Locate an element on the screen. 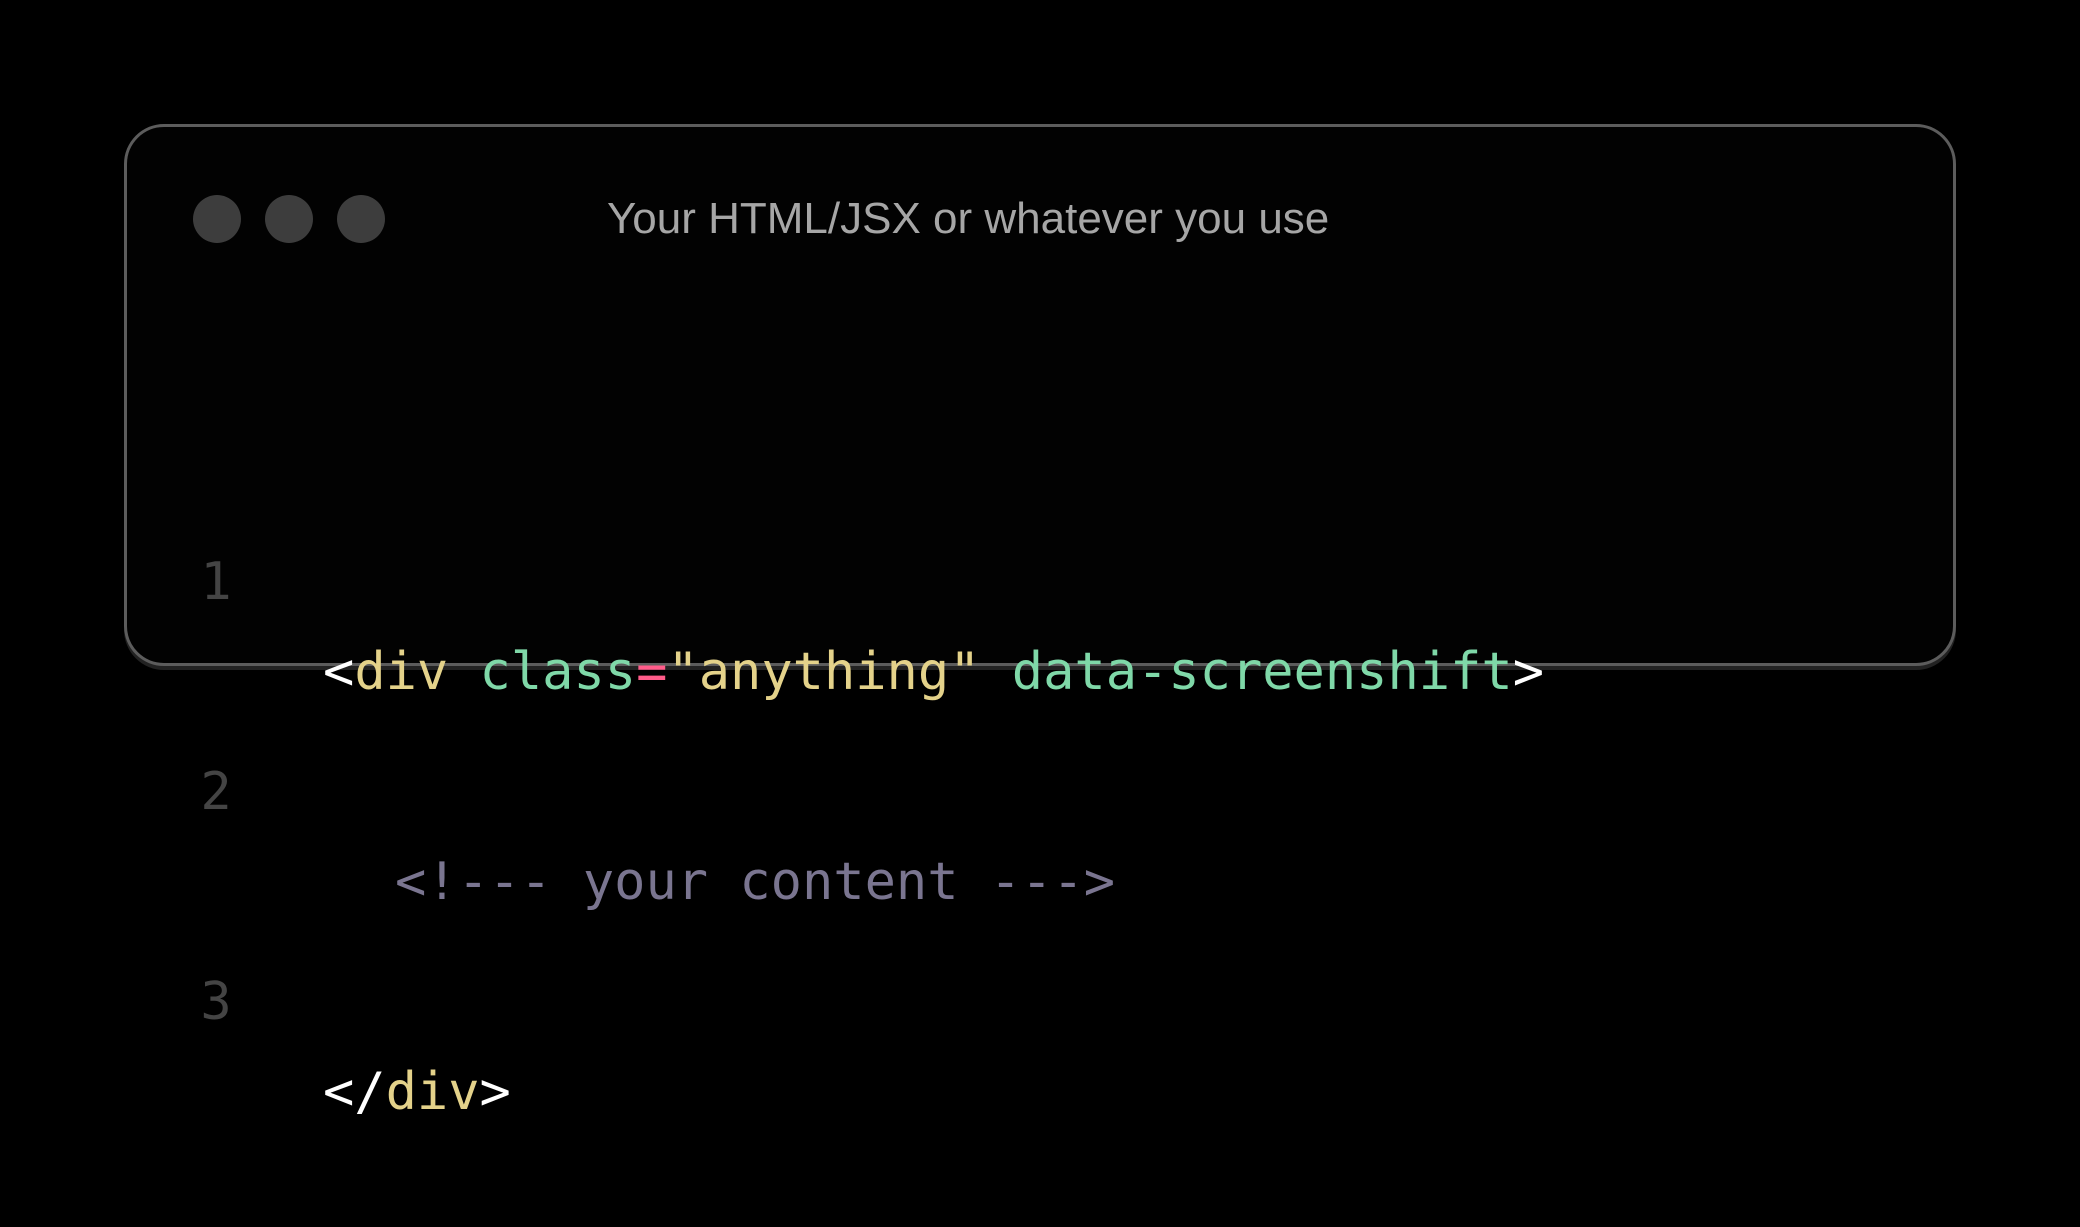  close-bracket-token: > is located at coordinates (495, 1092).